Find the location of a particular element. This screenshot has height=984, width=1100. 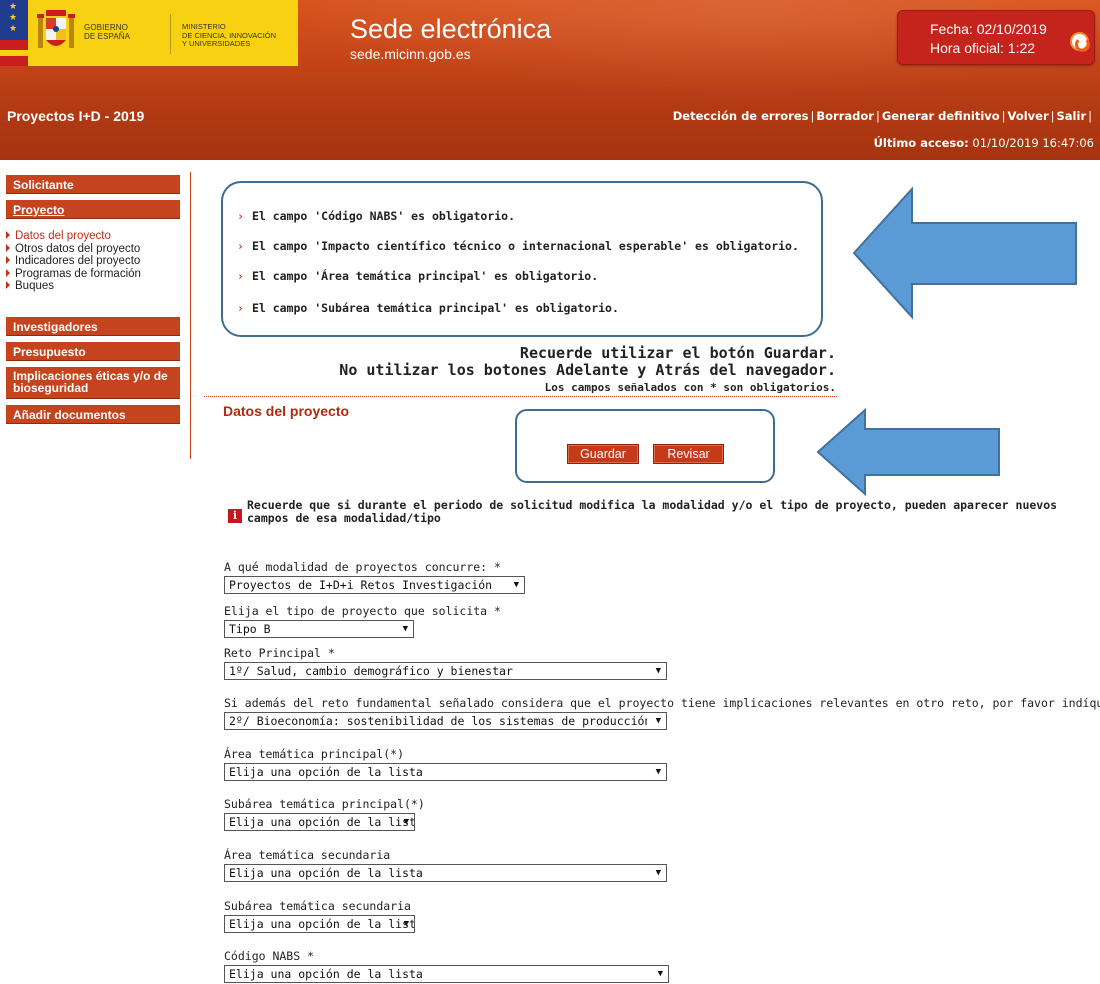

sidebar-item-solicitante: Solicitante is located at coordinates (93, 184).